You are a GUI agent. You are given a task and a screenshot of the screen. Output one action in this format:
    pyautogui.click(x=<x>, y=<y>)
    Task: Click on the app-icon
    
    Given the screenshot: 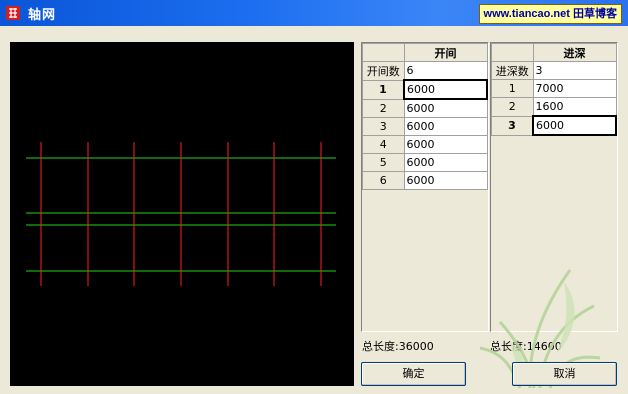 What is the action you would take?
    pyautogui.click(x=13, y=13)
    